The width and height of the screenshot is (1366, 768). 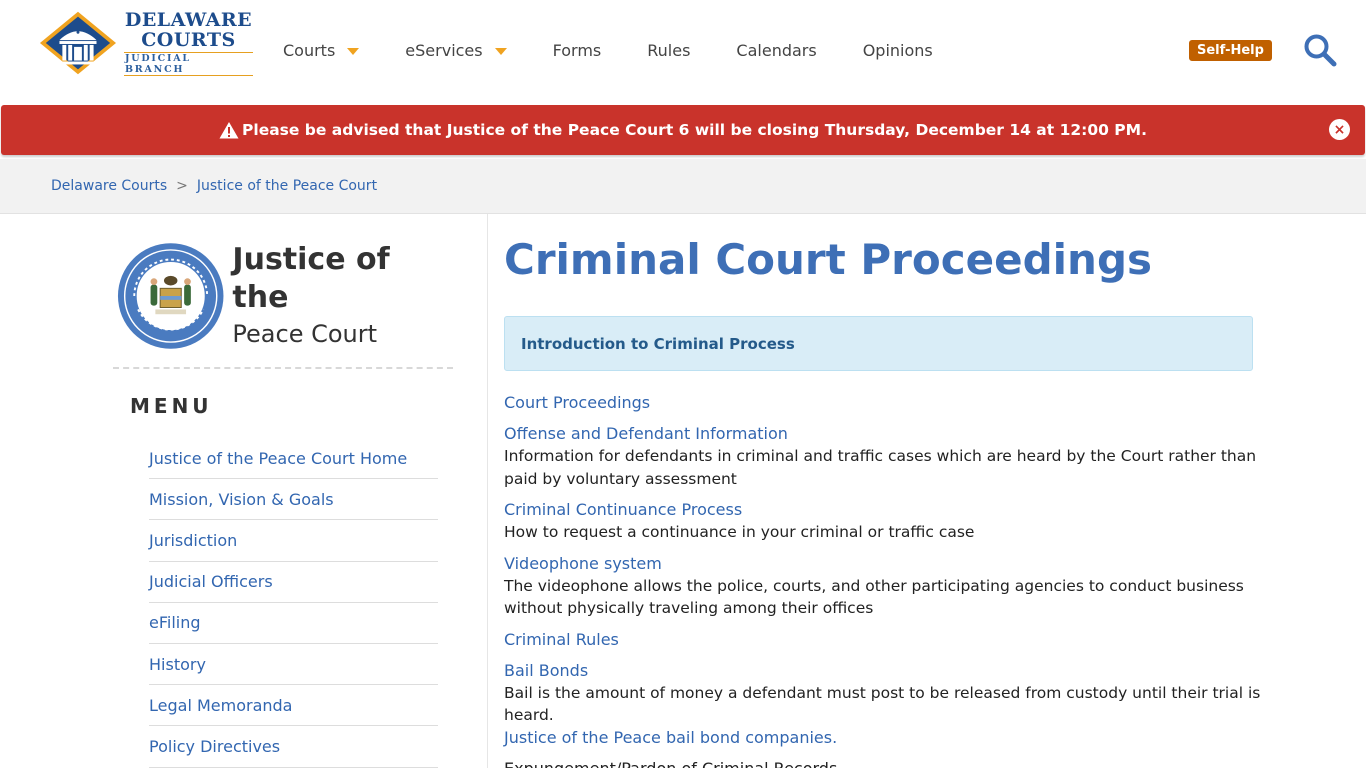 I want to click on sidebar-item-history: History, so click(x=293, y=665).